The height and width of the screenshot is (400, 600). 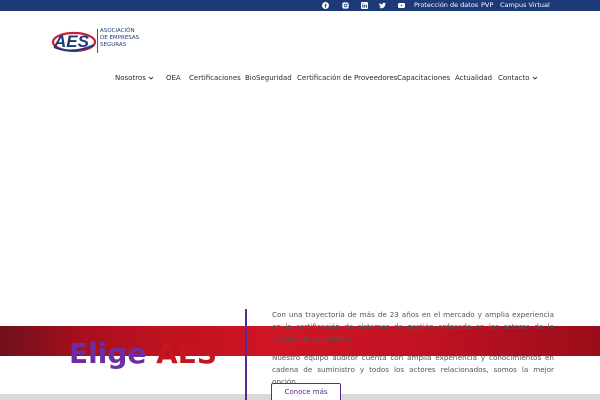 I want to click on aes-logo-mark: AES, so click(x=74, y=42).